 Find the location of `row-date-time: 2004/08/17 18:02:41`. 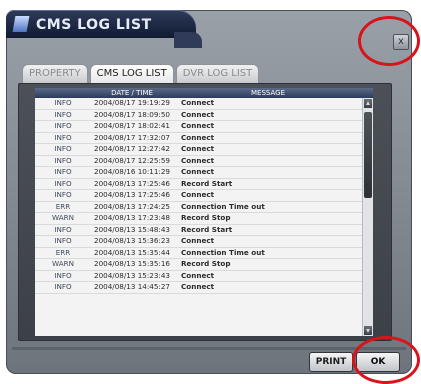

row-date-time: 2004/08/17 18:02:41 is located at coordinates (132, 125).